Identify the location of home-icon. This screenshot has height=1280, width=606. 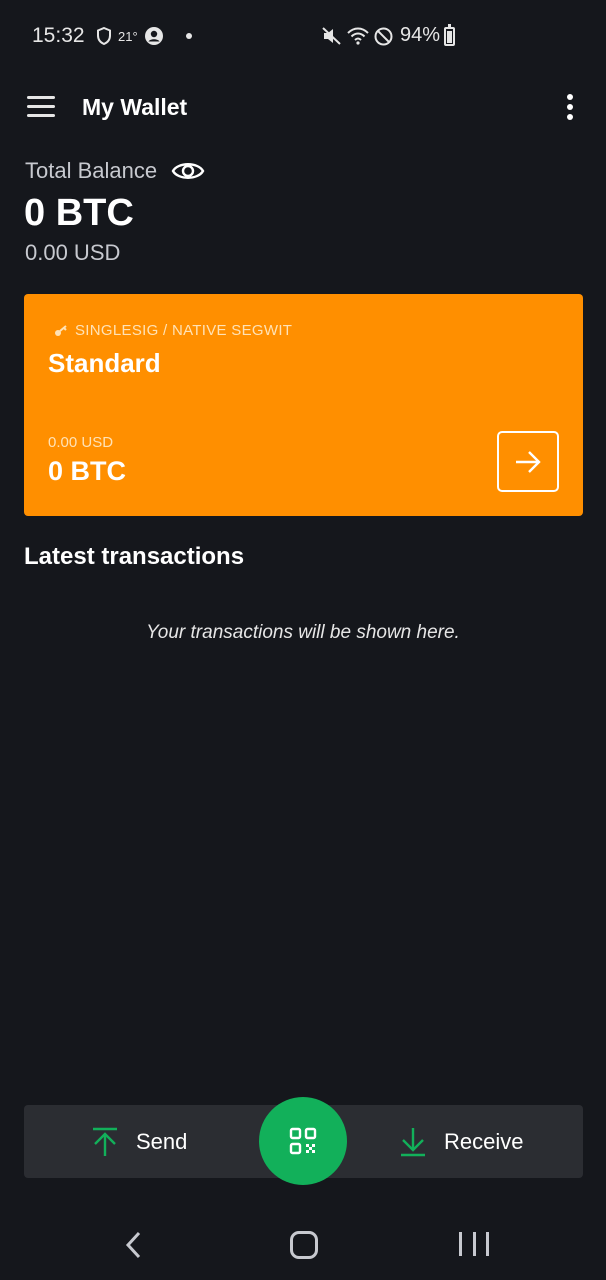
(304, 1245).